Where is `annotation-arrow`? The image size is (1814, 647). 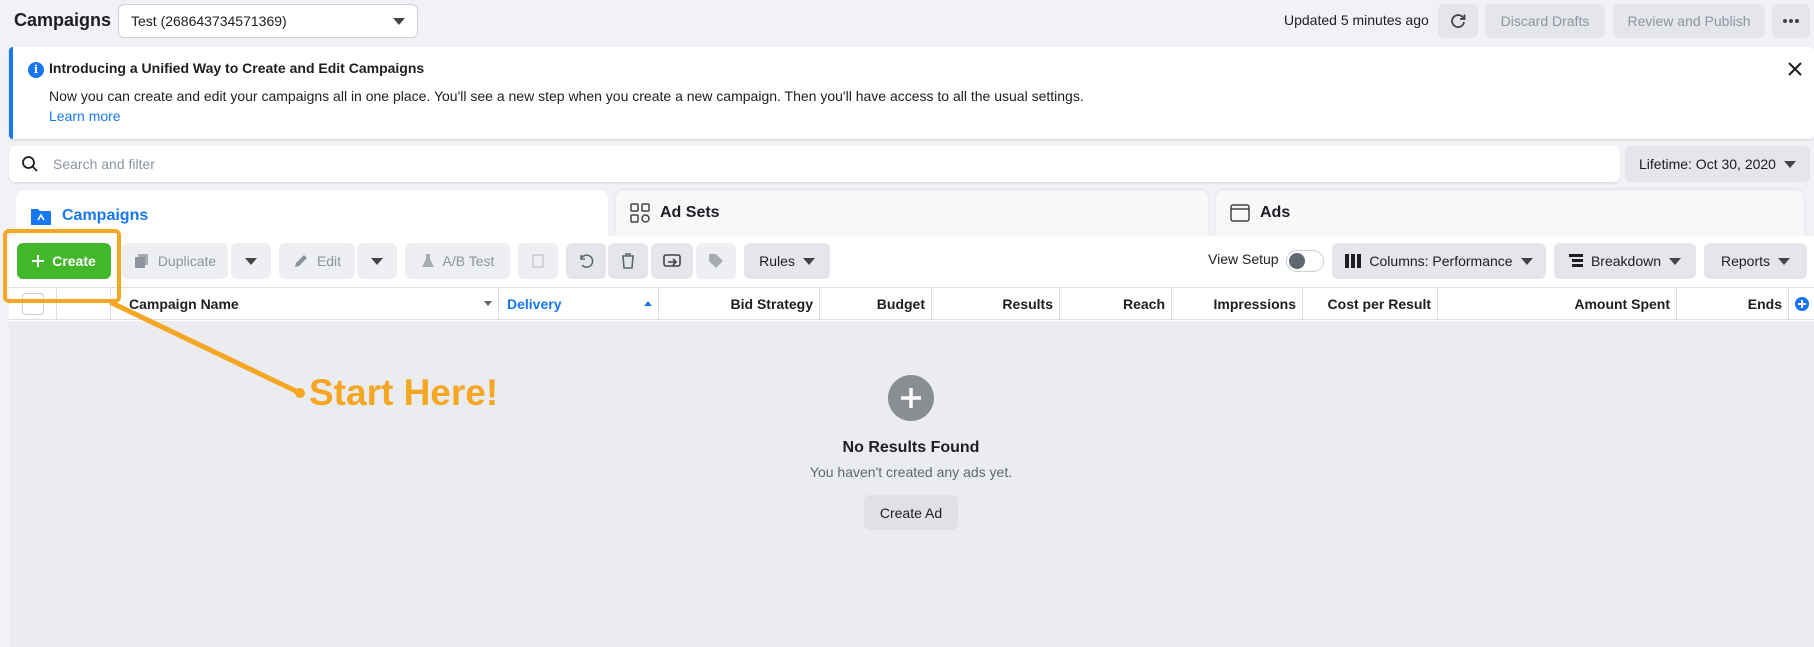 annotation-arrow is located at coordinates (207, 349).